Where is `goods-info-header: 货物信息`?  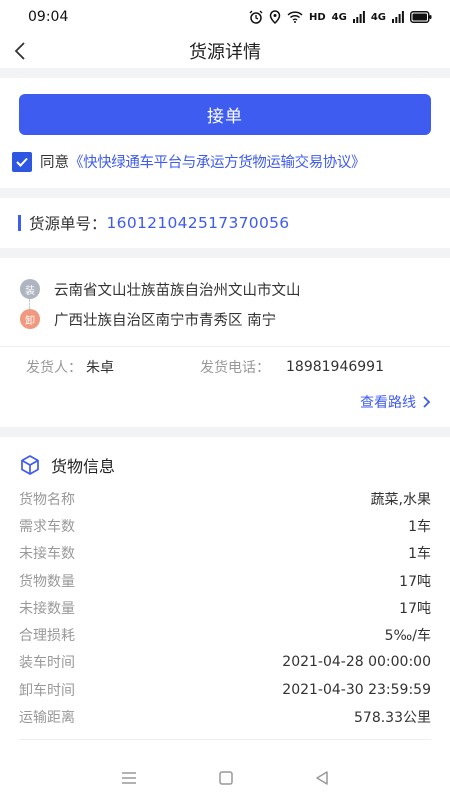 goods-info-header: 货物信息 is located at coordinates (225, 465).